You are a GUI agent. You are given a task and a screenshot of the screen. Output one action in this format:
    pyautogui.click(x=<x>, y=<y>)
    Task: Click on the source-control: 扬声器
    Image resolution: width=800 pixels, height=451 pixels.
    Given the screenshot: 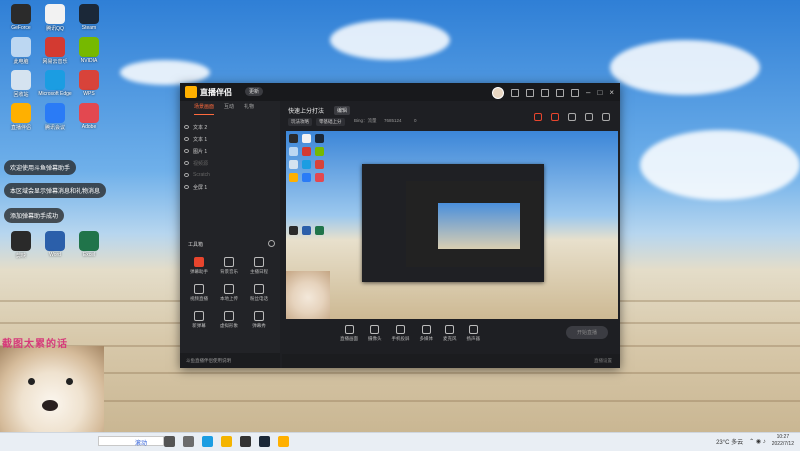 What is the action you would take?
    pyautogui.click(x=473, y=333)
    